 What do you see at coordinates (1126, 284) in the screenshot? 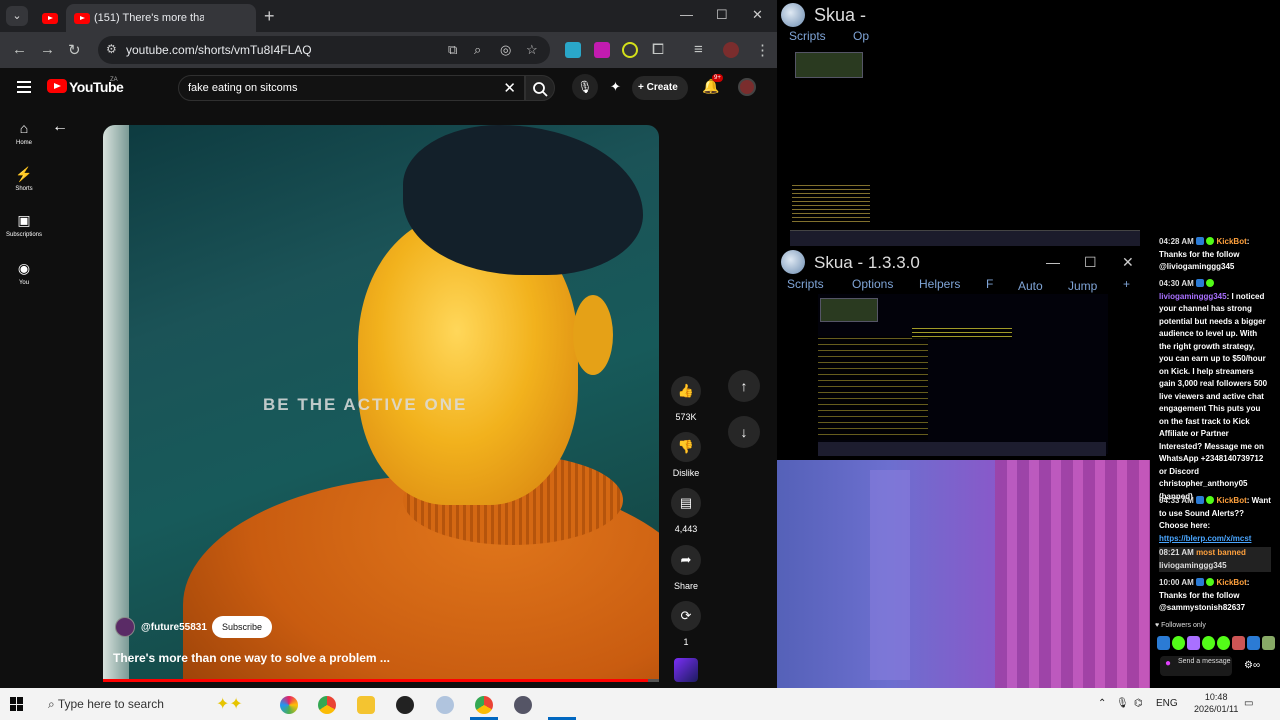
I see `skua-menu-add: +` at bounding box center [1126, 284].